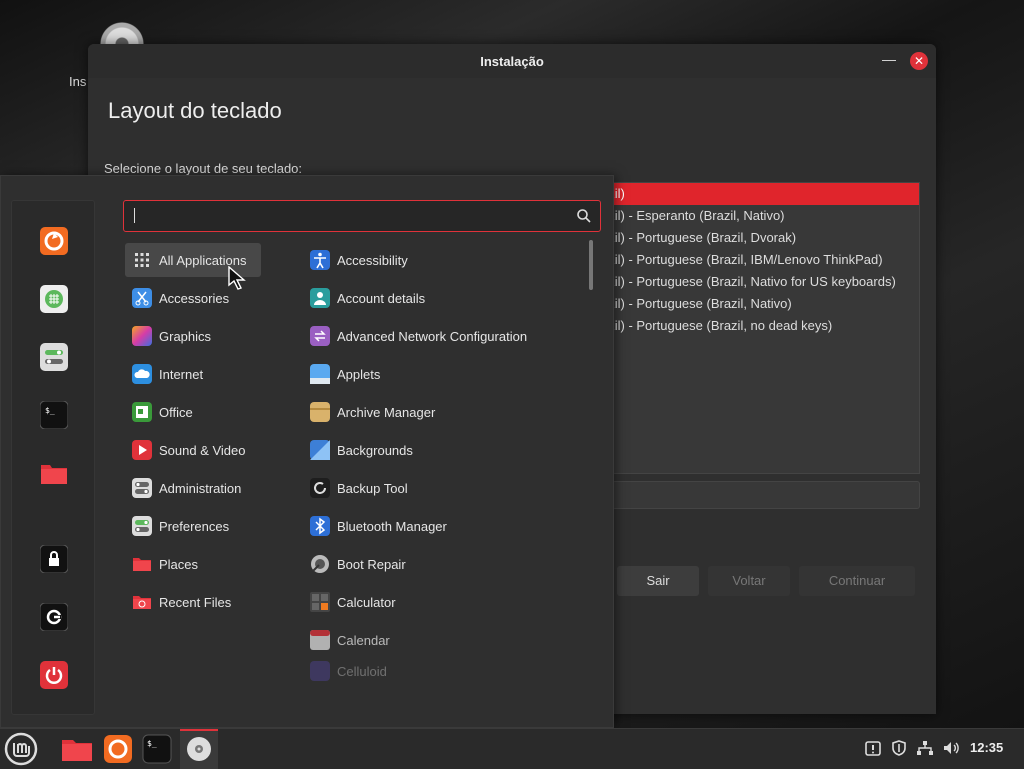 The width and height of the screenshot is (1024, 769). What do you see at coordinates (366, 602) in the screenshot?
I see `app-label: Calculator` at bounding box center [366, 602].